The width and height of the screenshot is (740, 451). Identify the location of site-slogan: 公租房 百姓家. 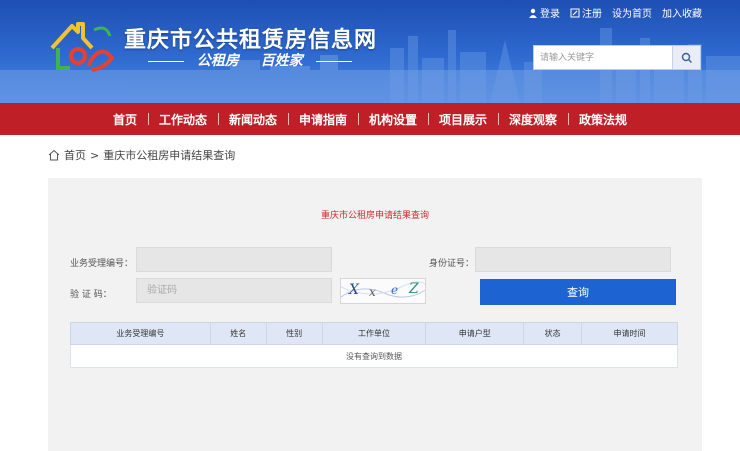
(250, 60).